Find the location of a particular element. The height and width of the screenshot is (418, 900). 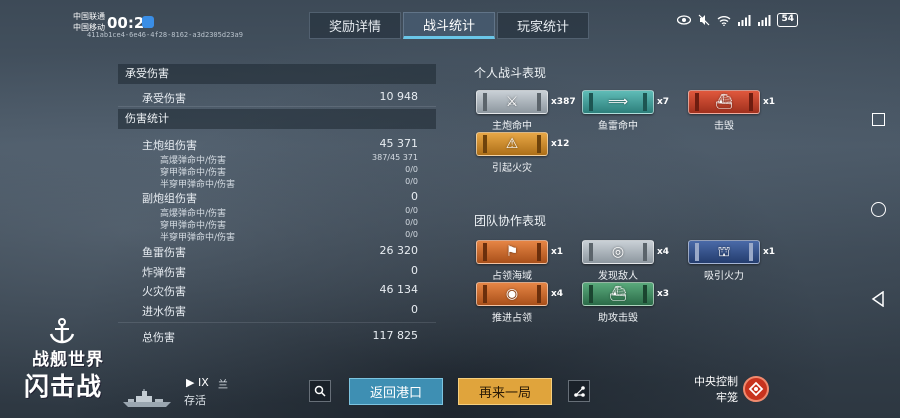

ribbon-destroyed: ⛴ 击毁 x1 is located at coordinates (736, 112).